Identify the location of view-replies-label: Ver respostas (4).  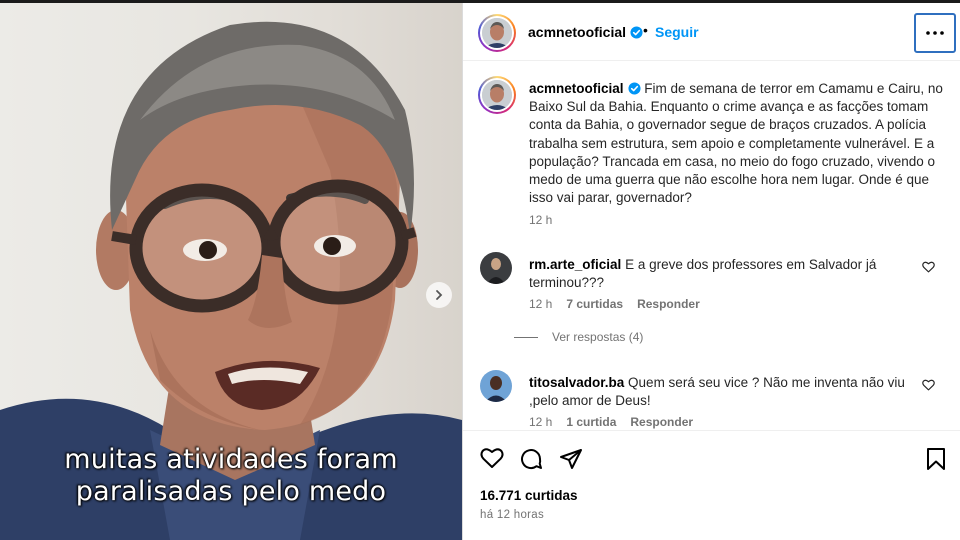
(597, 337).